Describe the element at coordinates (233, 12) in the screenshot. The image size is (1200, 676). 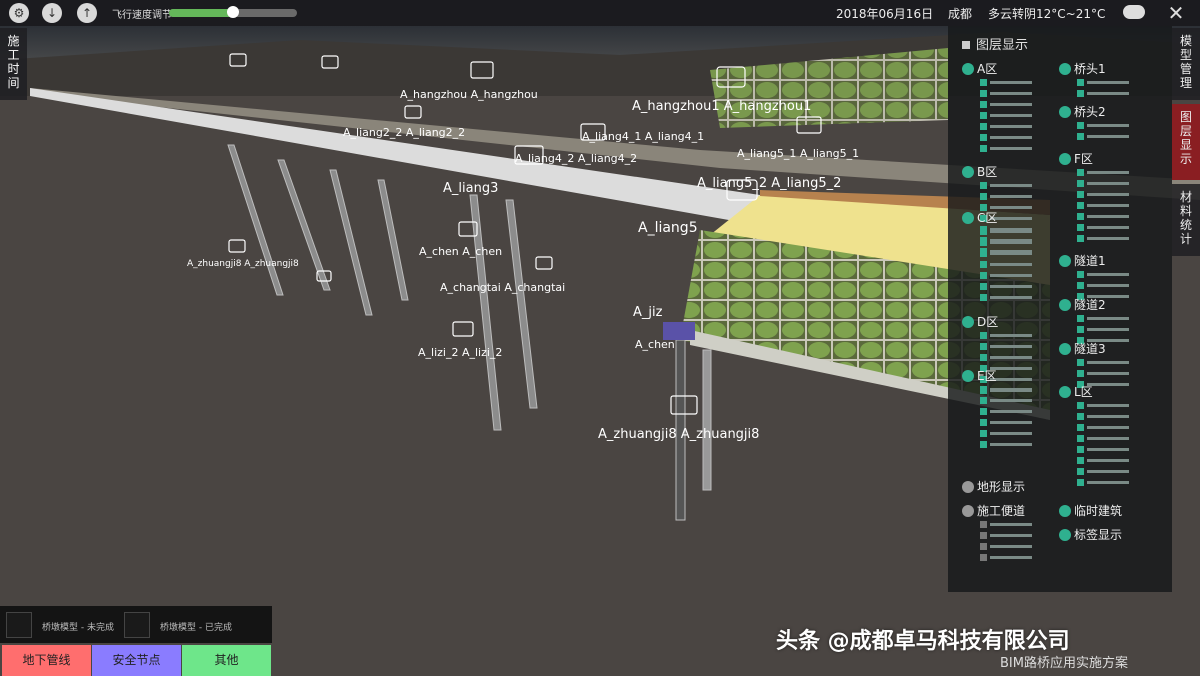
I see `speed-slider-knob` at that location.